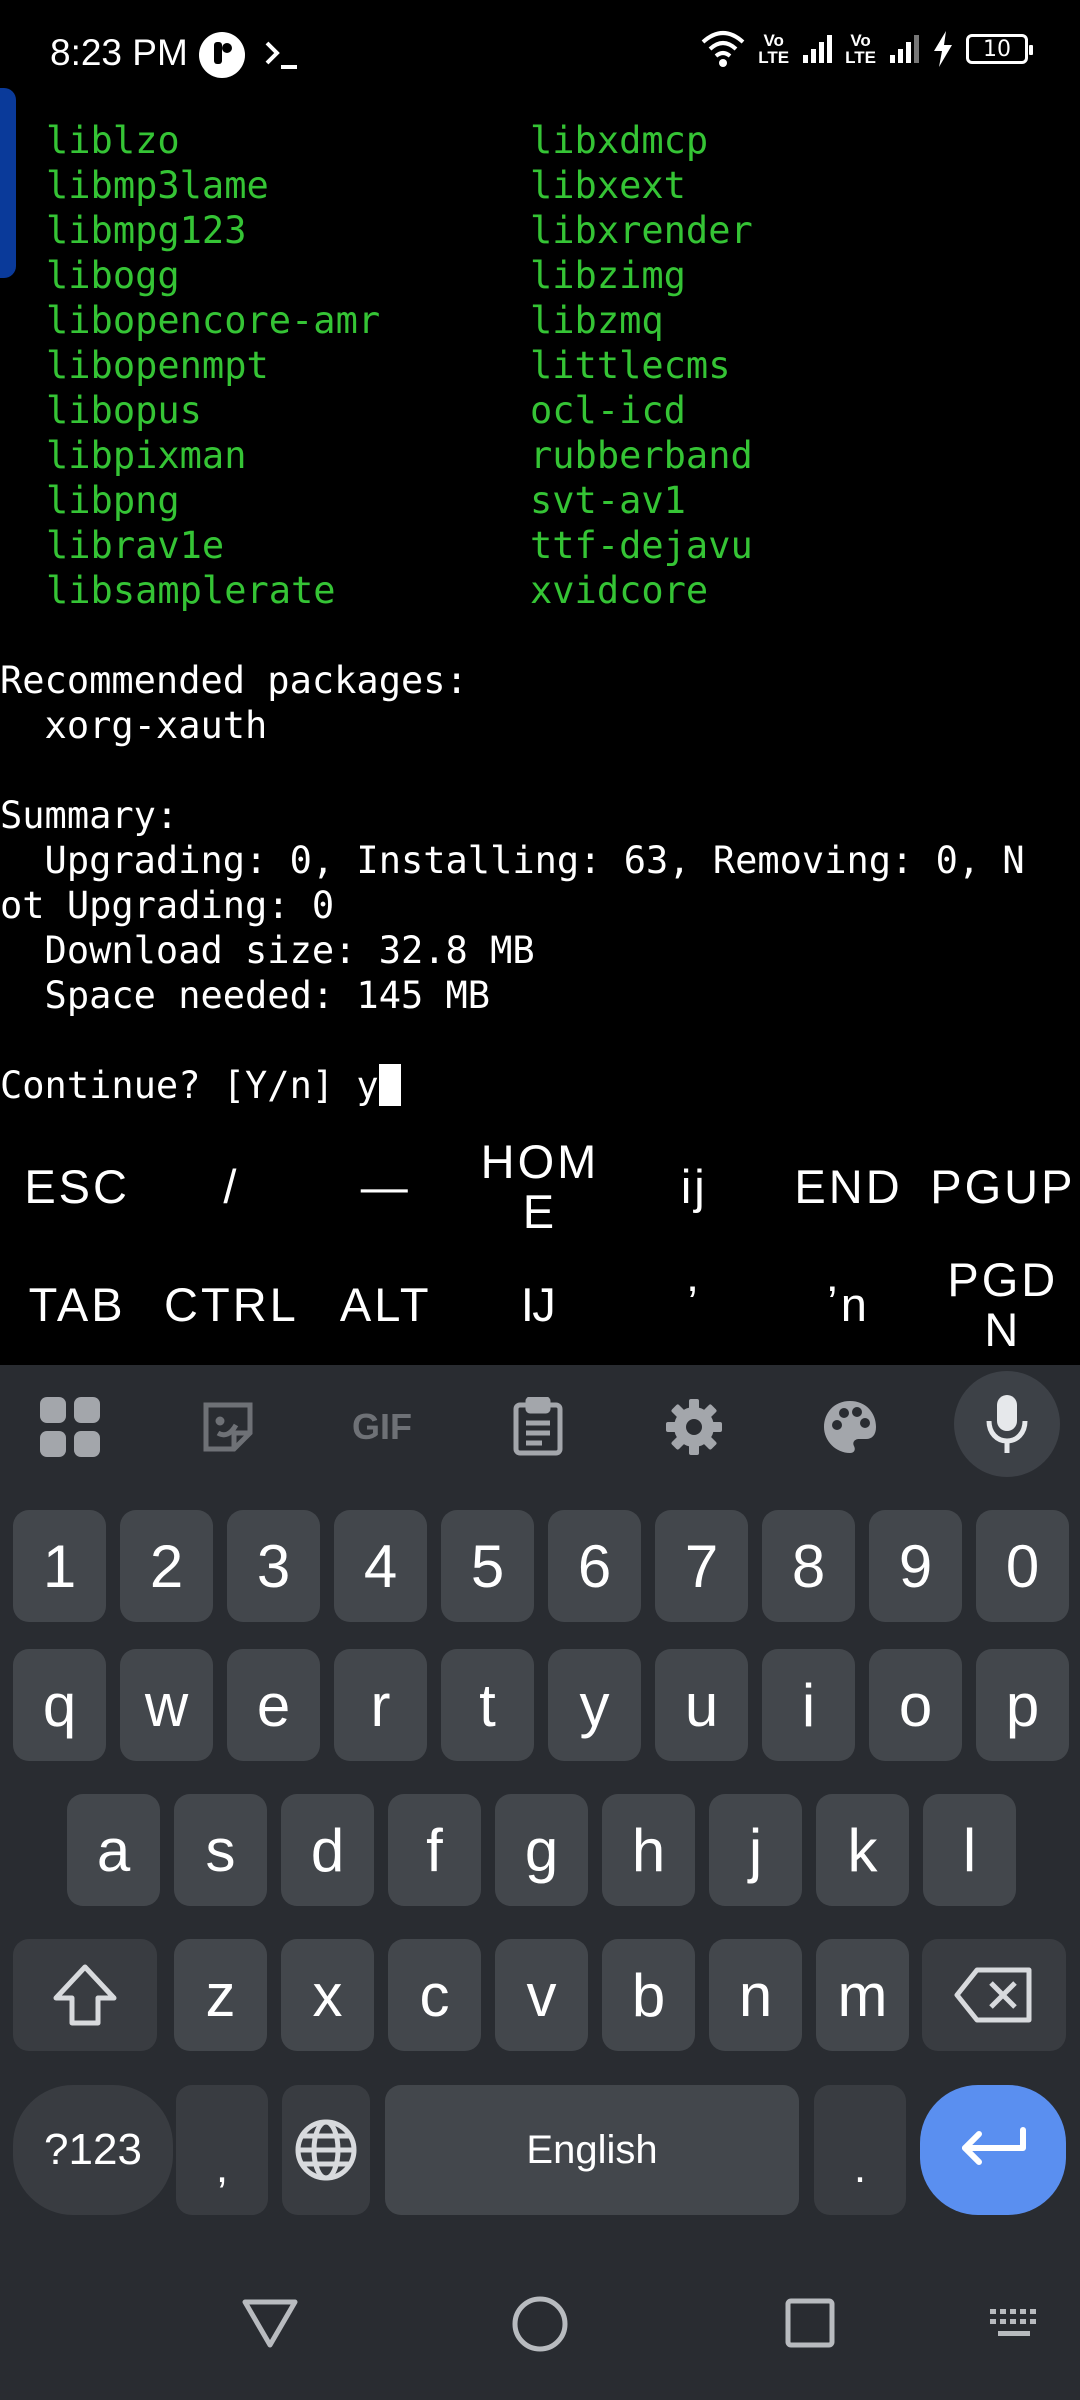 The width and height of the screenshot is (1080, 2400). What do you see at coordinates (619, 140) in the screenshot?
I see `package-name: libxdmcp` at bounding box center [619, 140].